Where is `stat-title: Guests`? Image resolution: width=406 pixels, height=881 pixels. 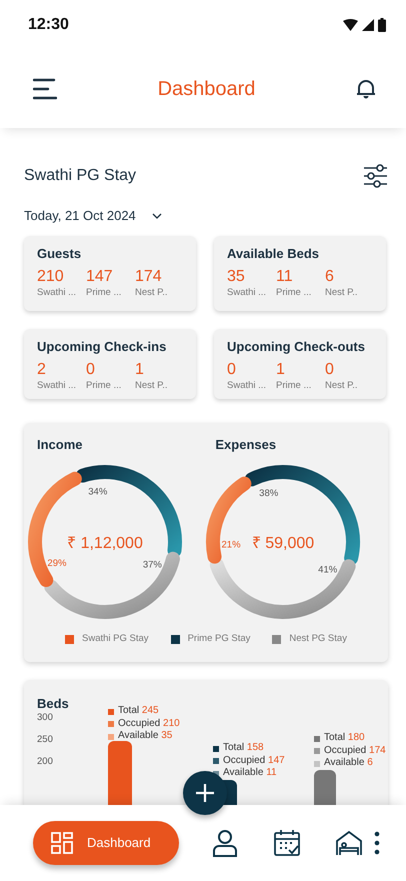
stat-title: Guests is located at coordinates (59, 253).